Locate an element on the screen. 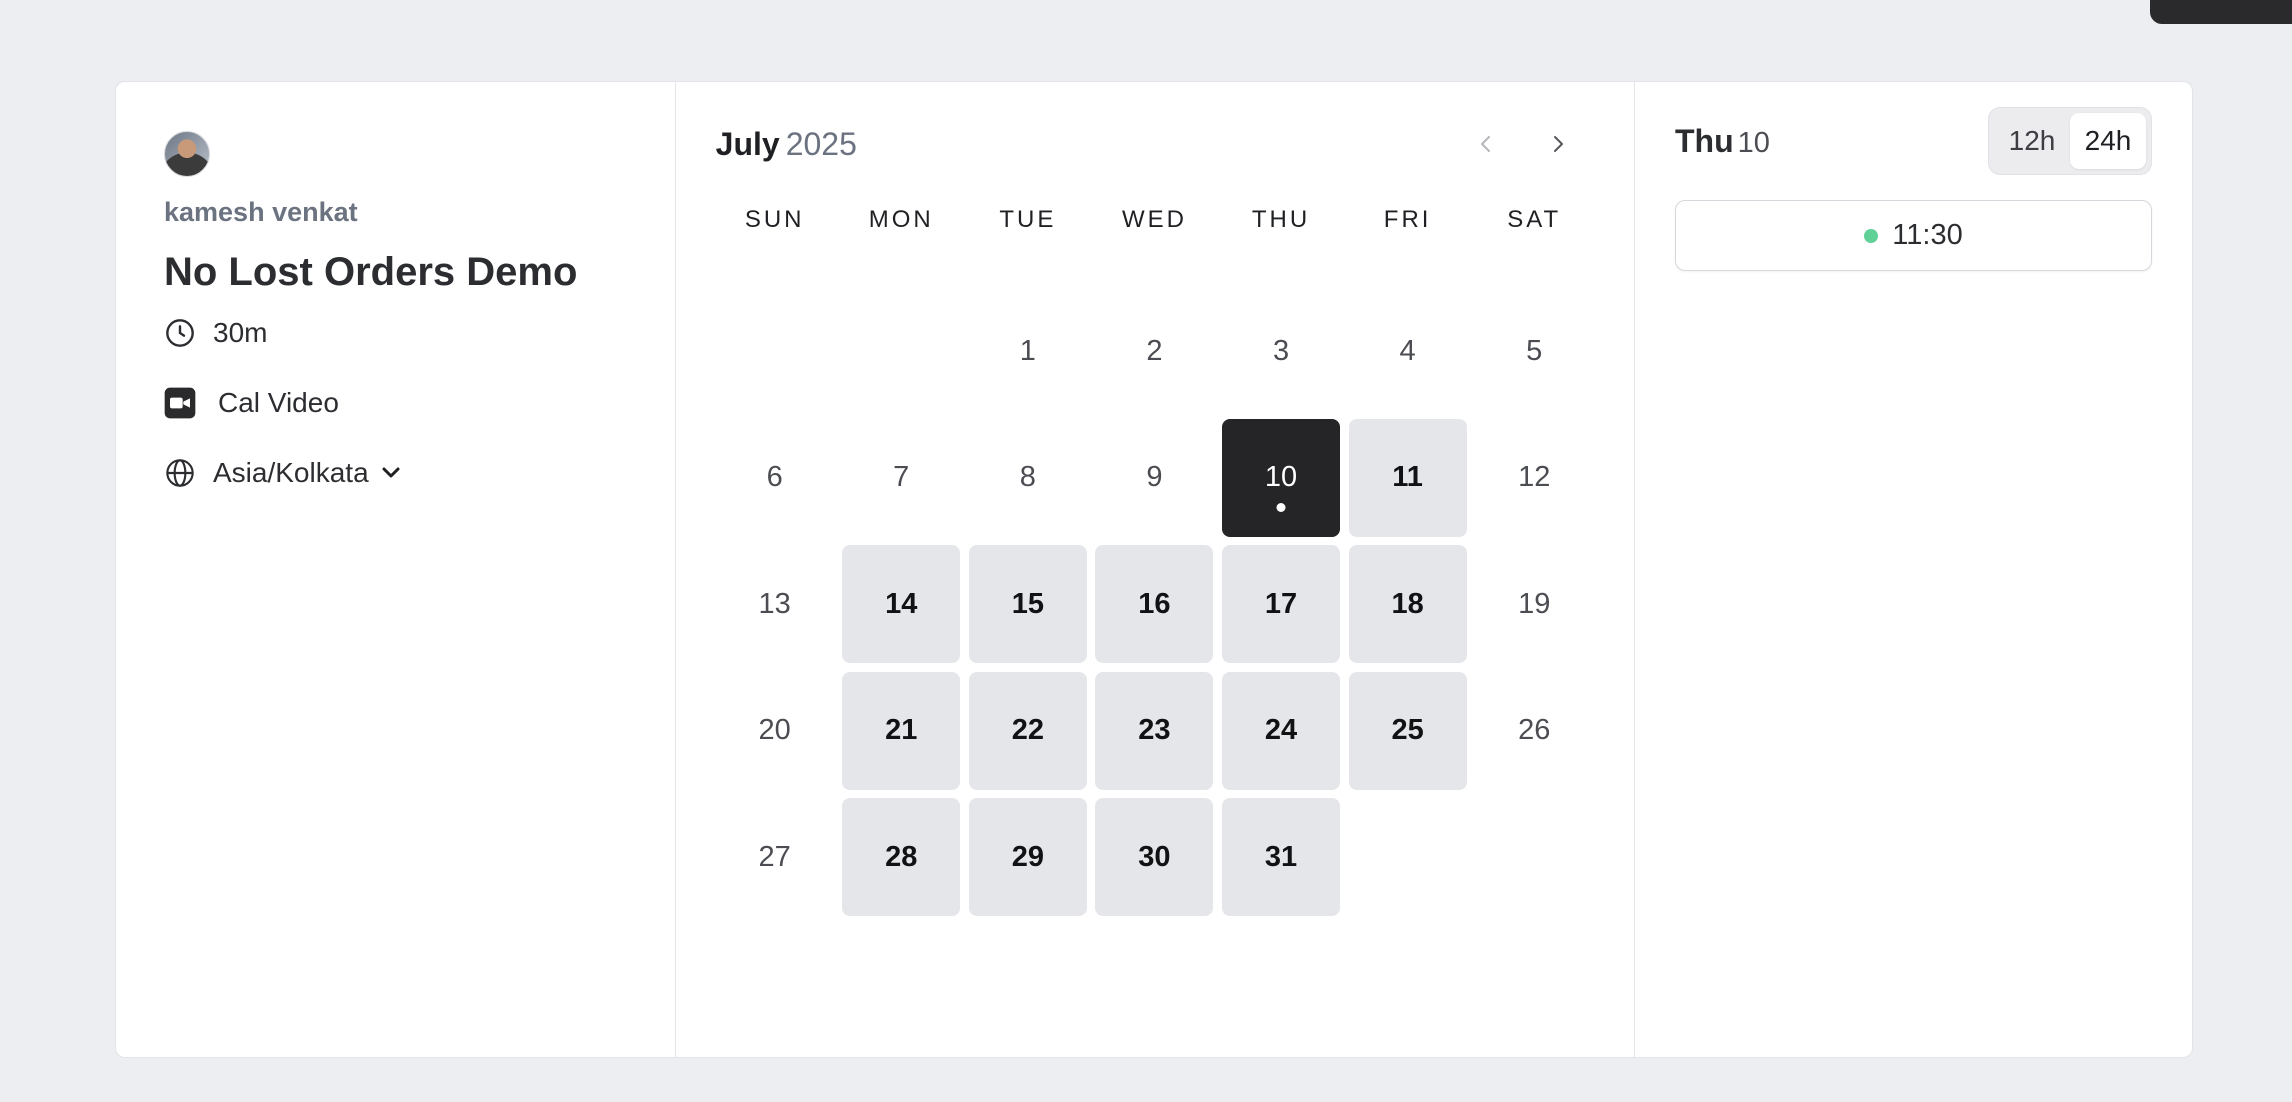 The image size is (2292, 1102). day-cell: 11 is located at coordinates (1407, 477).